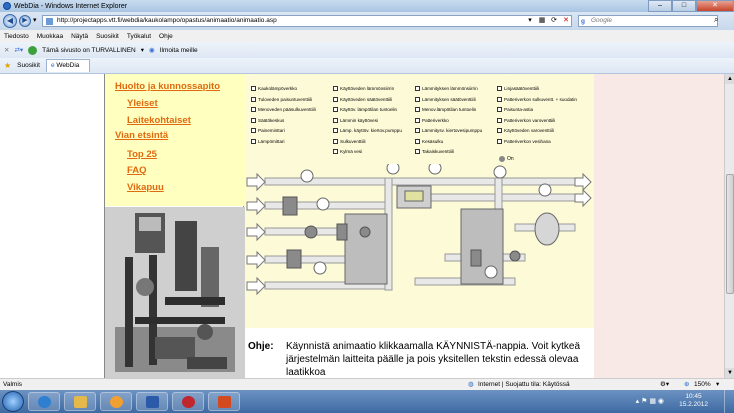  Describe the element at coordinates (179, 50) in the screenshot. I see `report-link: Ilmoita meille` at that location.